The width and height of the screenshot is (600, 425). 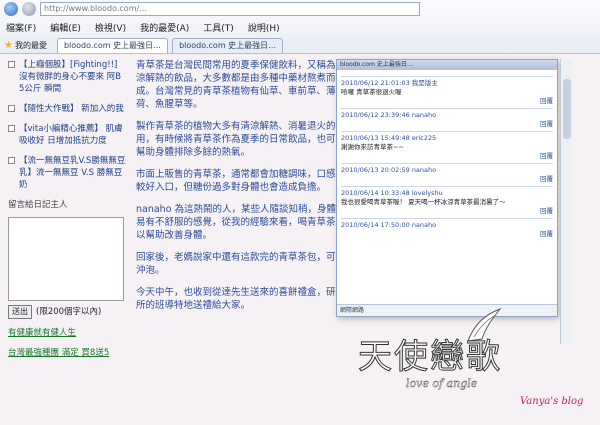 I want to click on comment-text: 哈囉 青草茶很退火喔, so click(x=371, y=92).